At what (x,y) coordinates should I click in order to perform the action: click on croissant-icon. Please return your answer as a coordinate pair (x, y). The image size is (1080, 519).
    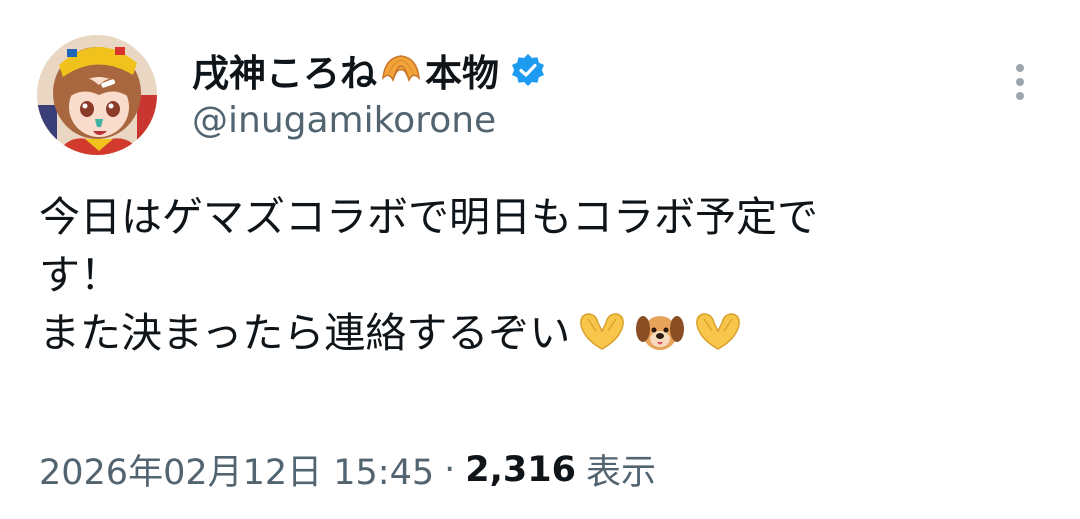
    Looking at the image, I should click on (401, 70).